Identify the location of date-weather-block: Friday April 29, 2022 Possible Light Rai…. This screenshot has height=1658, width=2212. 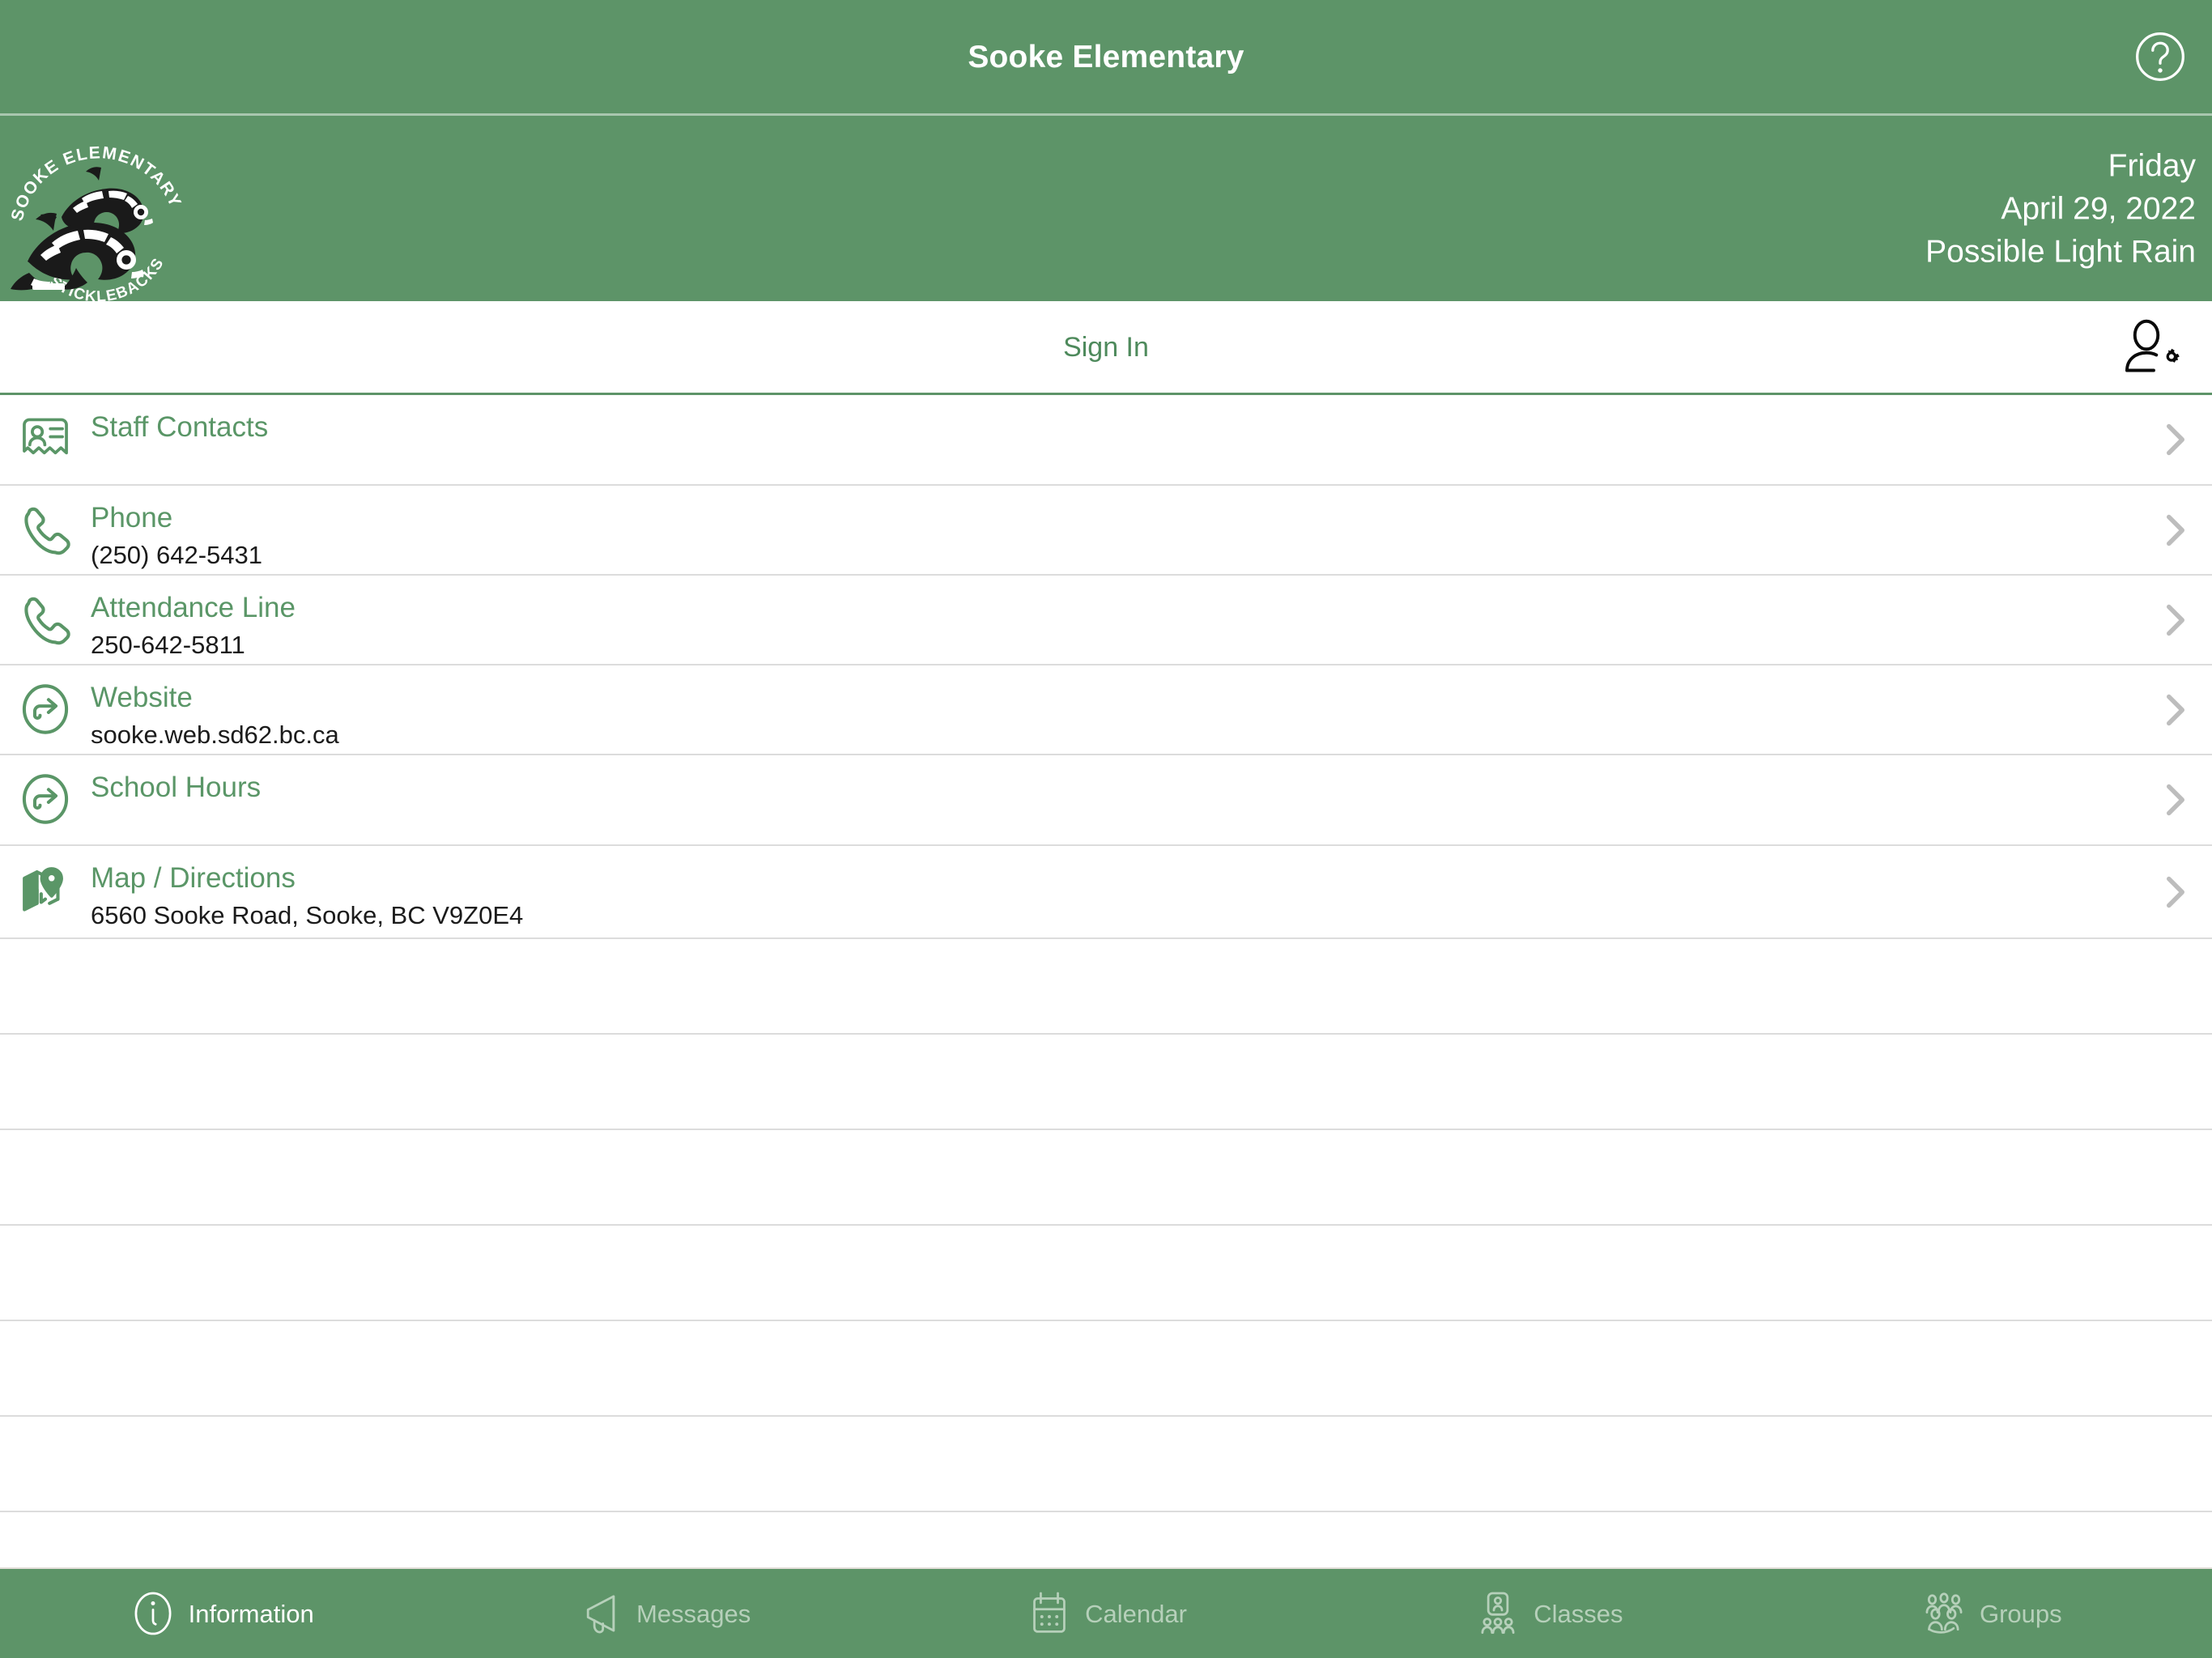
(2061, 208).